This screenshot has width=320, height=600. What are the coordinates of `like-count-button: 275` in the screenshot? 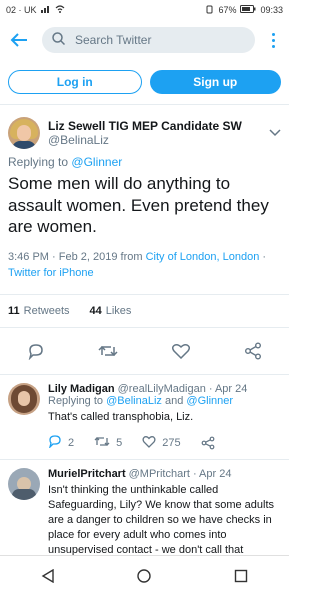 It's located at (161, 443).